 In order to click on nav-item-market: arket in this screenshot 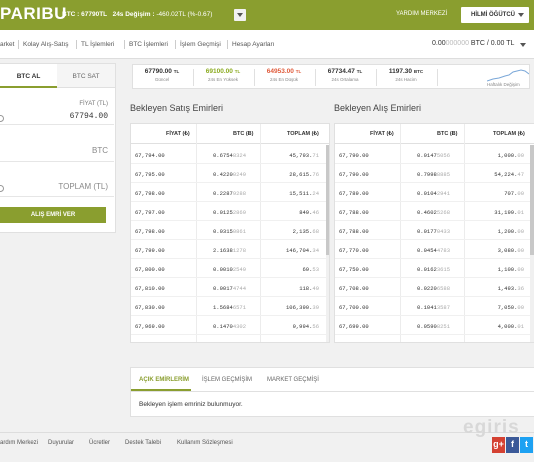, I will do `click(7, 44)`.